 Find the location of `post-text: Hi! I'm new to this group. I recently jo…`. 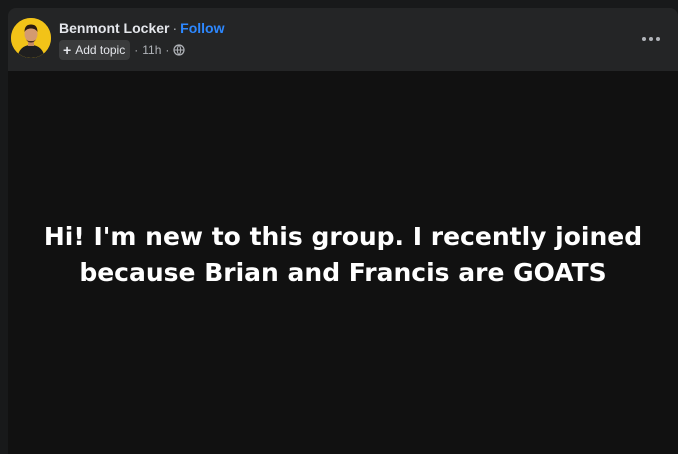

post-text: Hi! I'm new to this group. I recently jo… is located at coordinates (343, 254).